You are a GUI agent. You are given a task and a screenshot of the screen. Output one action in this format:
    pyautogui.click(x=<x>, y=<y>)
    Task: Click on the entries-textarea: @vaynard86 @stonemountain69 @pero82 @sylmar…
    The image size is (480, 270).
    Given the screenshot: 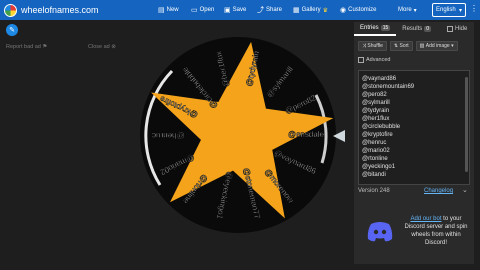 What is the action you would take?
    pyautogui.click(x=414, y=127)
    